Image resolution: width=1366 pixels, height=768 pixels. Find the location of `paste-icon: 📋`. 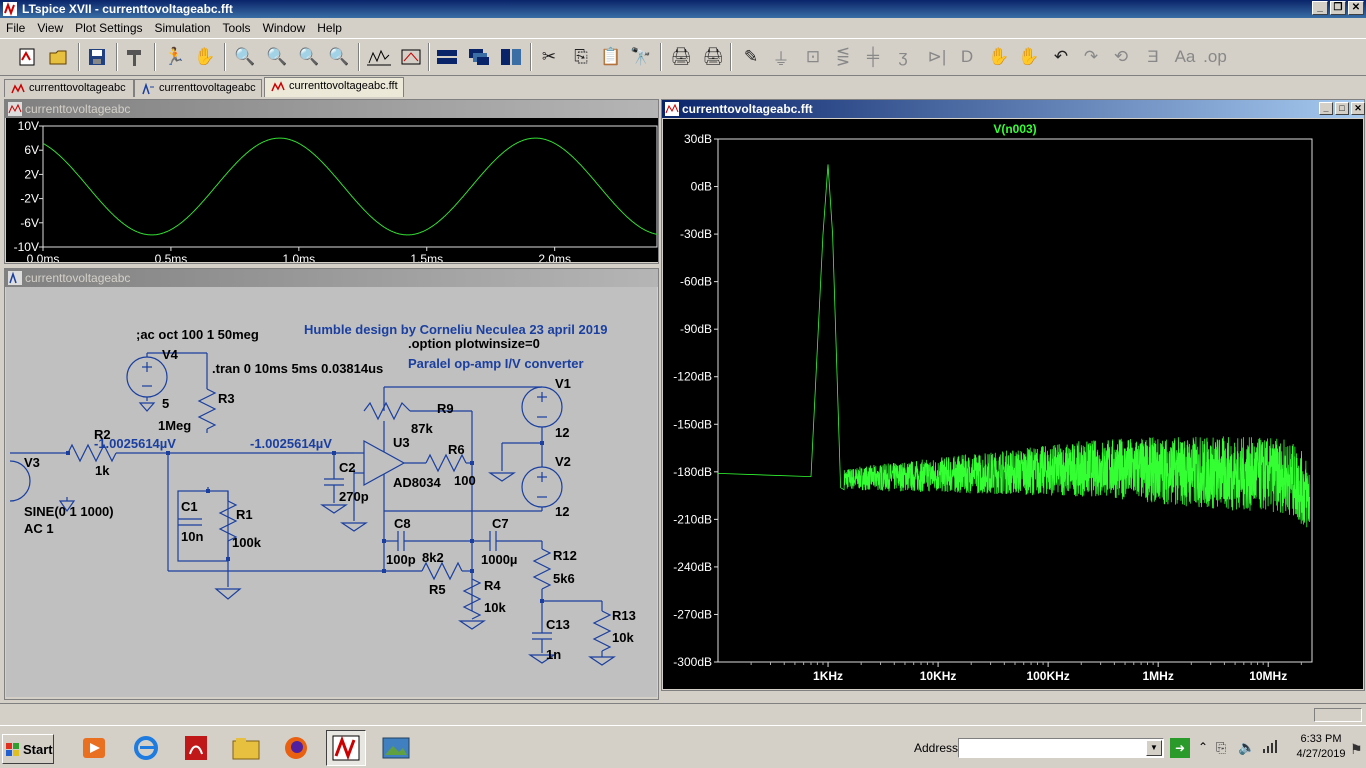

paste-icon: 📋 is located at coordinates (611, 57).